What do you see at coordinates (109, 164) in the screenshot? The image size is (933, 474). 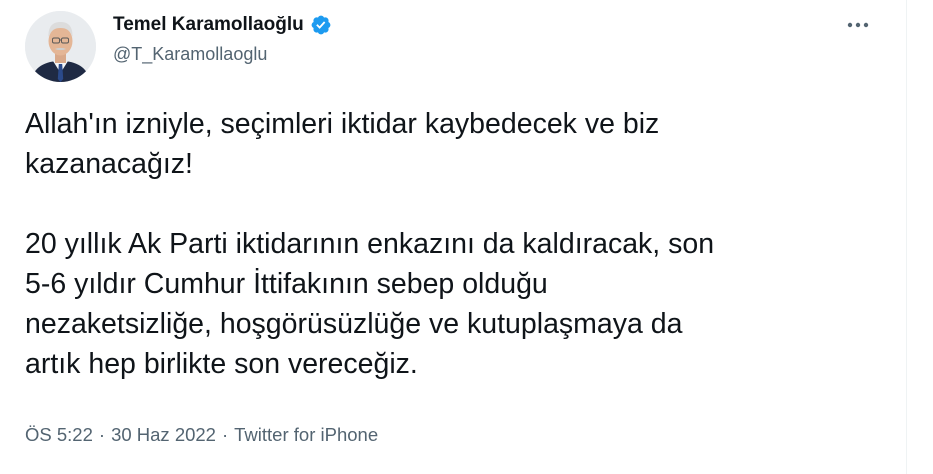 I see `tweet-text-line: kazanacağız!` at bounding box center [109, 164].